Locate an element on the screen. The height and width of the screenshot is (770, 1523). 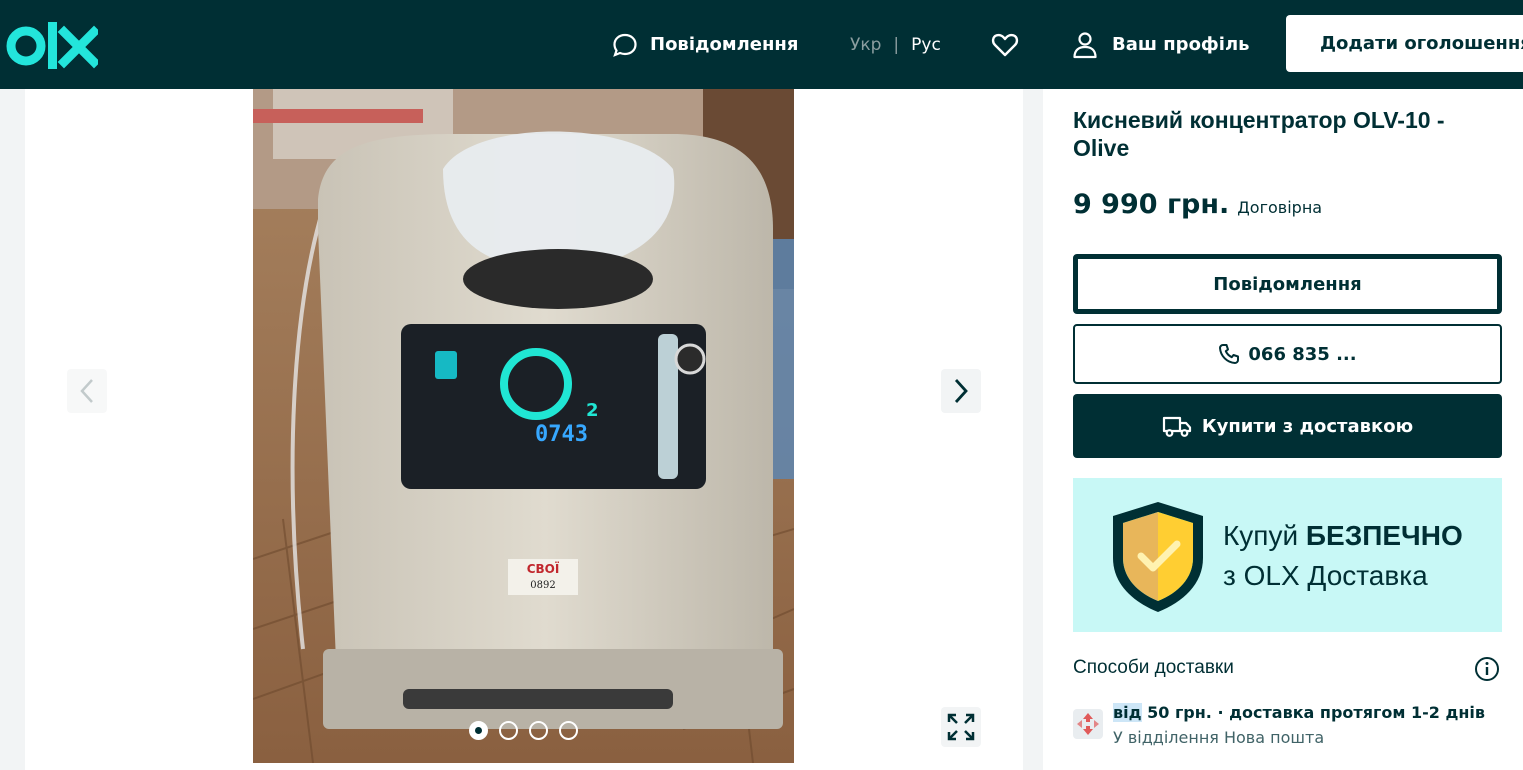
fullscreen-button is located at coordinates (961, 727).